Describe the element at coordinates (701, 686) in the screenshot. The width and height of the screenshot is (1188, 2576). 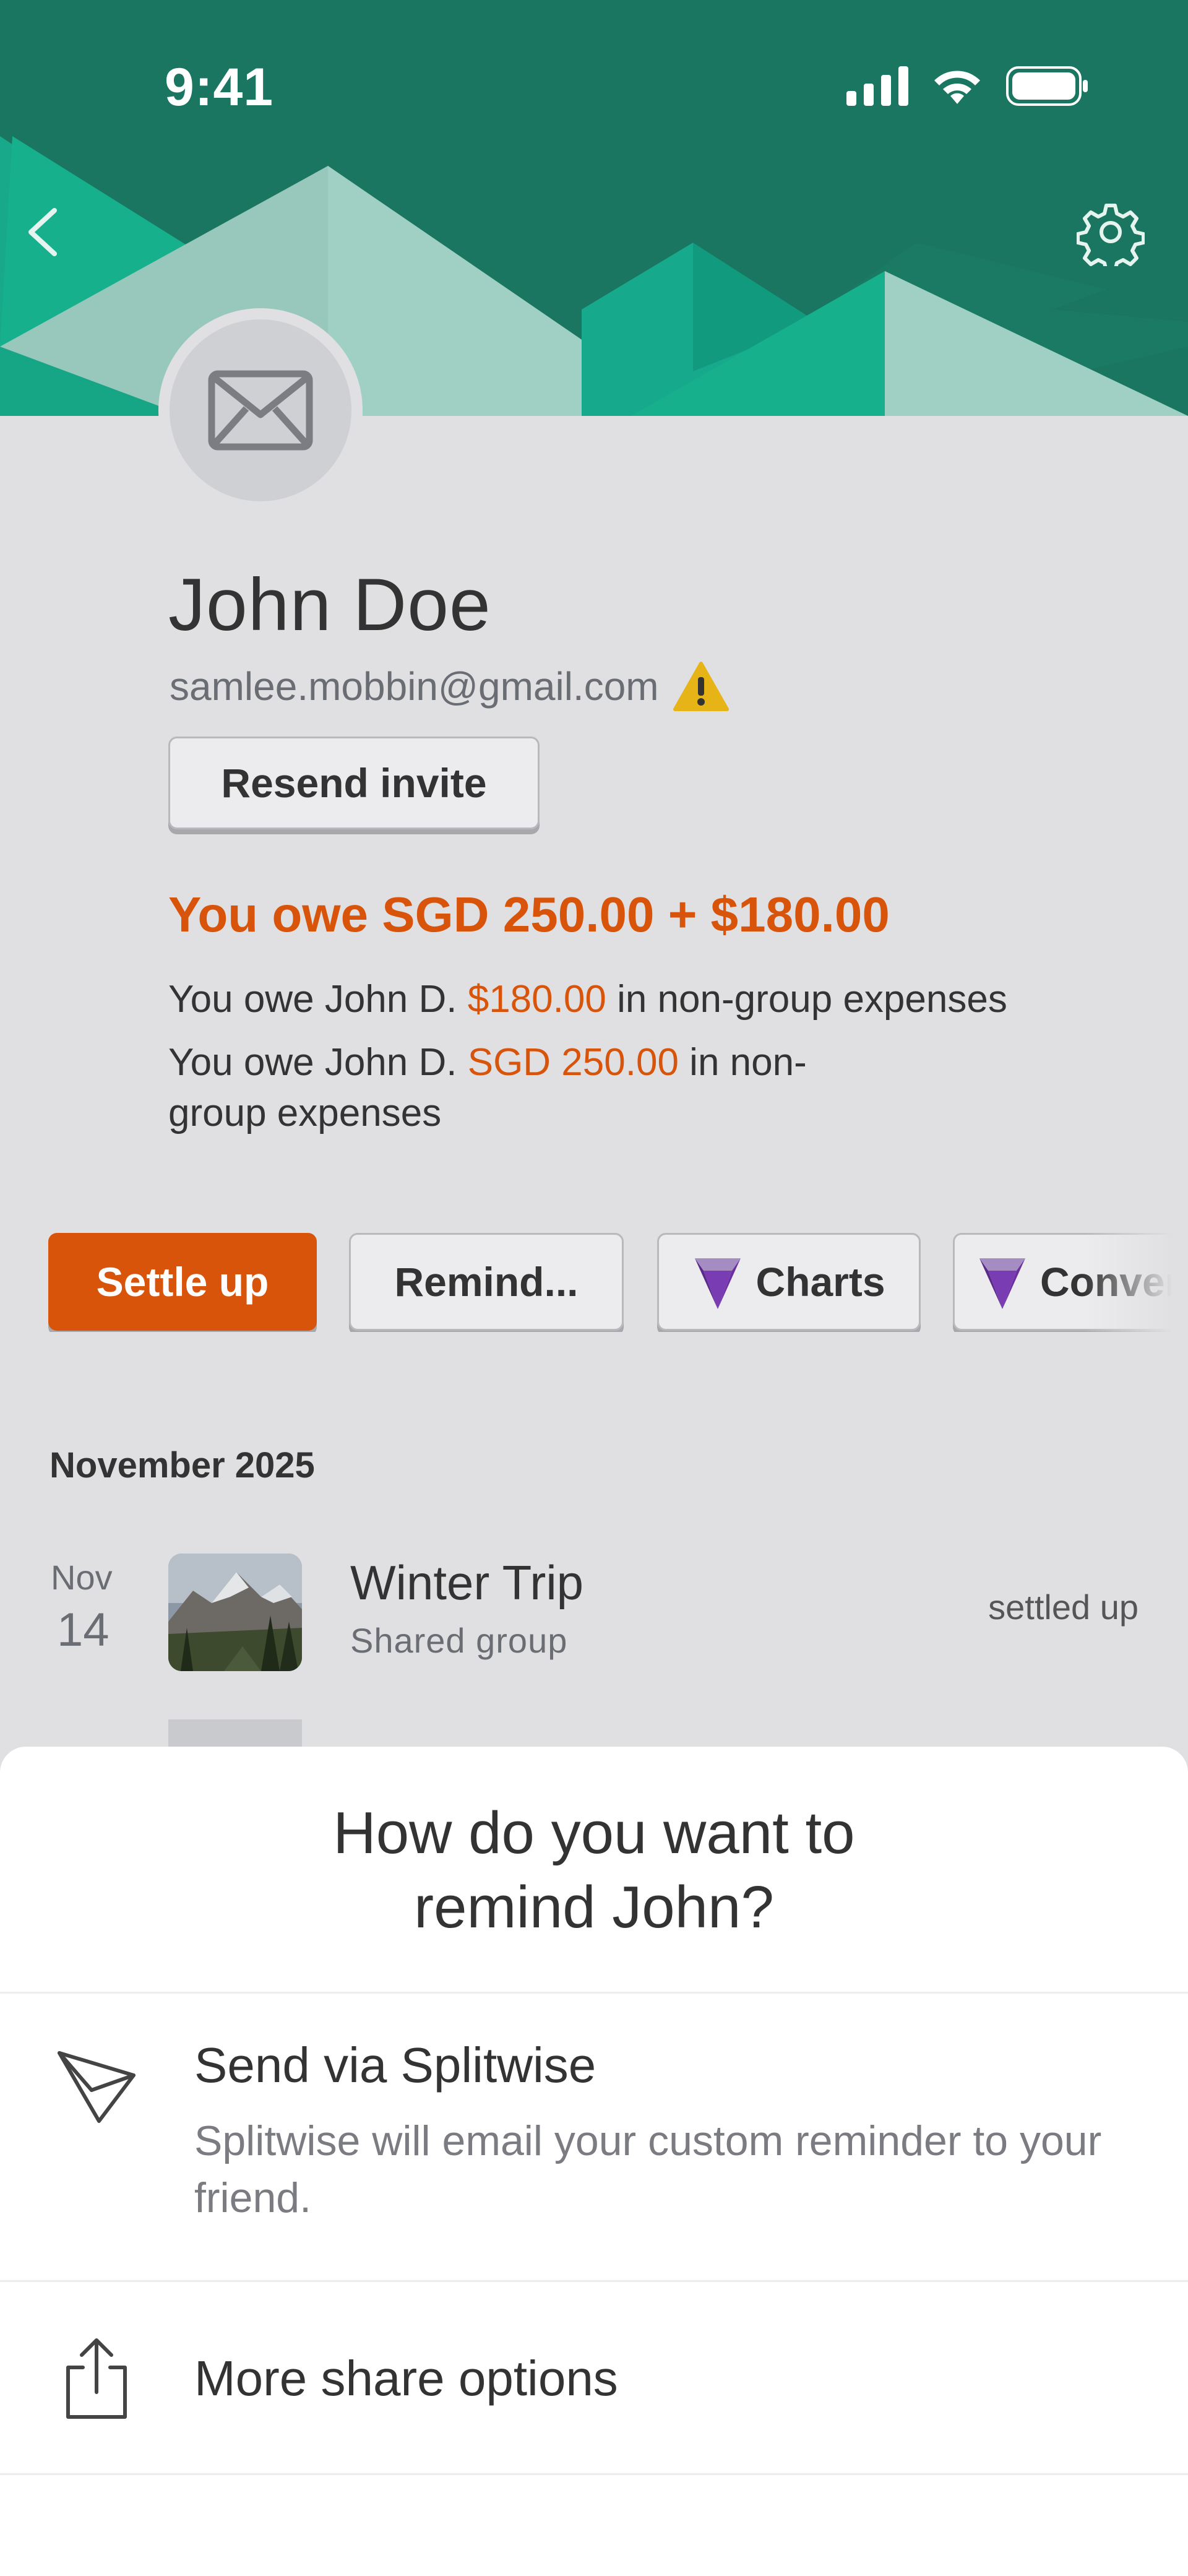
I see `warning-icon` at that location.